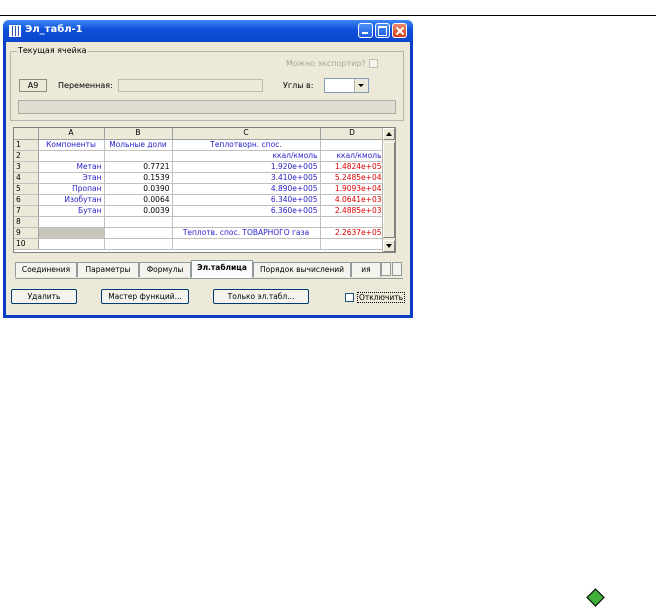 This screenshot has height=616, width=656. Describe the element at coordinates (352, 178) in the screenshot. I see `cell: 5.2485e+04` at that location.